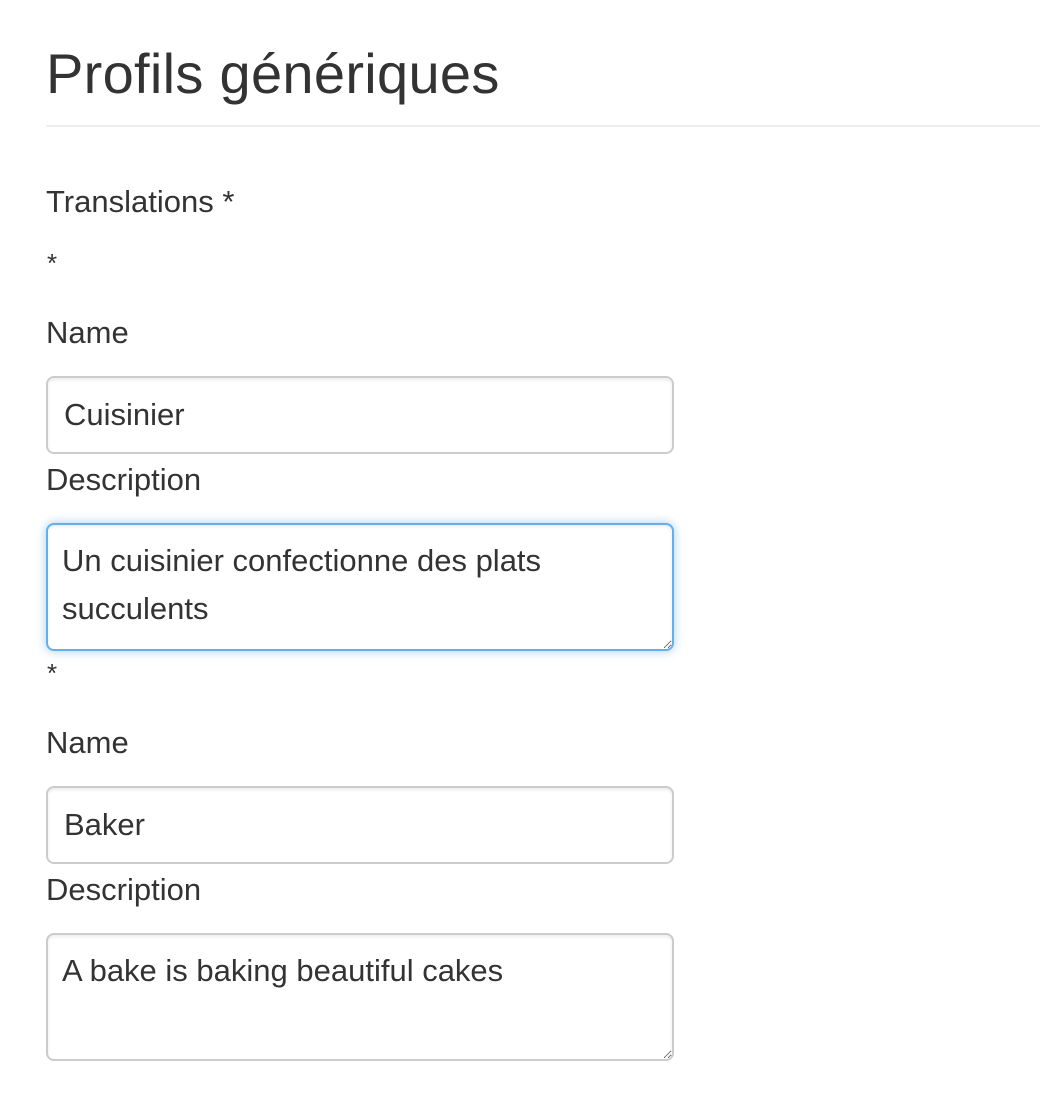  Describe the element at coordinates (543, 126) in the screenshot. I see `title-divider` at that location.